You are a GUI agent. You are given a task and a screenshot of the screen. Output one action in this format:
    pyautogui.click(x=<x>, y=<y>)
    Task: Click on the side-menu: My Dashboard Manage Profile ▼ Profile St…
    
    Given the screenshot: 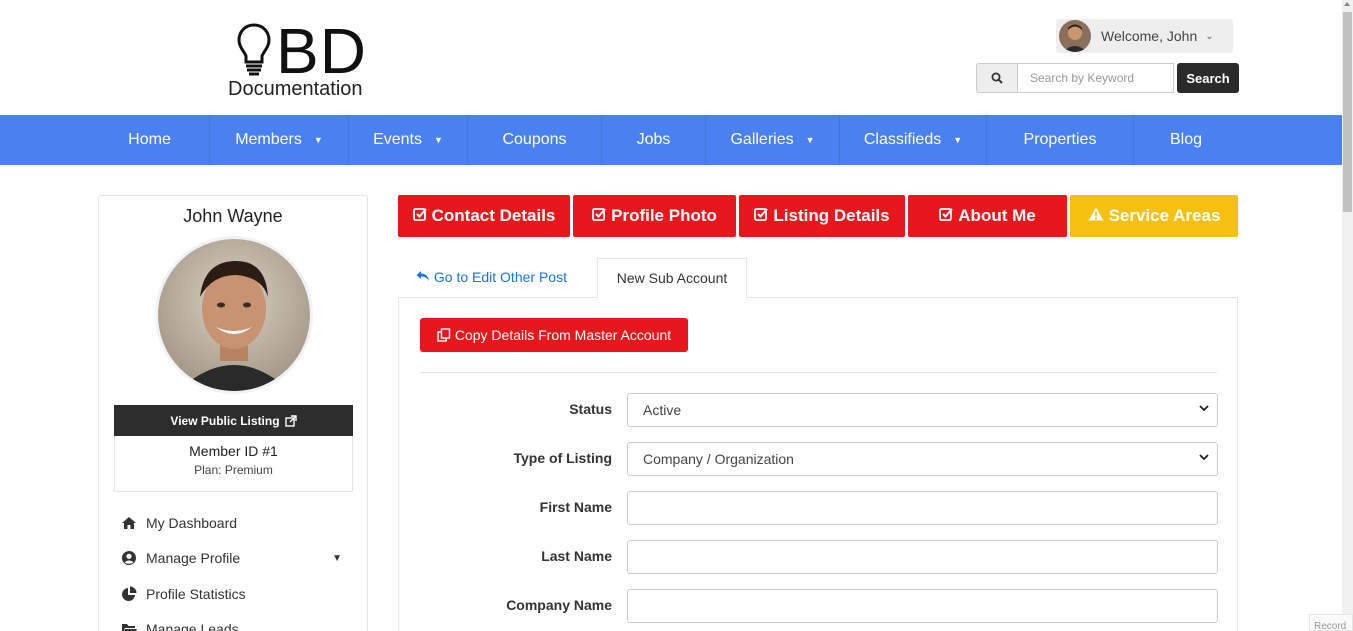 What is the action you would take?
    pyautogui.click(x=235, y=568)
    